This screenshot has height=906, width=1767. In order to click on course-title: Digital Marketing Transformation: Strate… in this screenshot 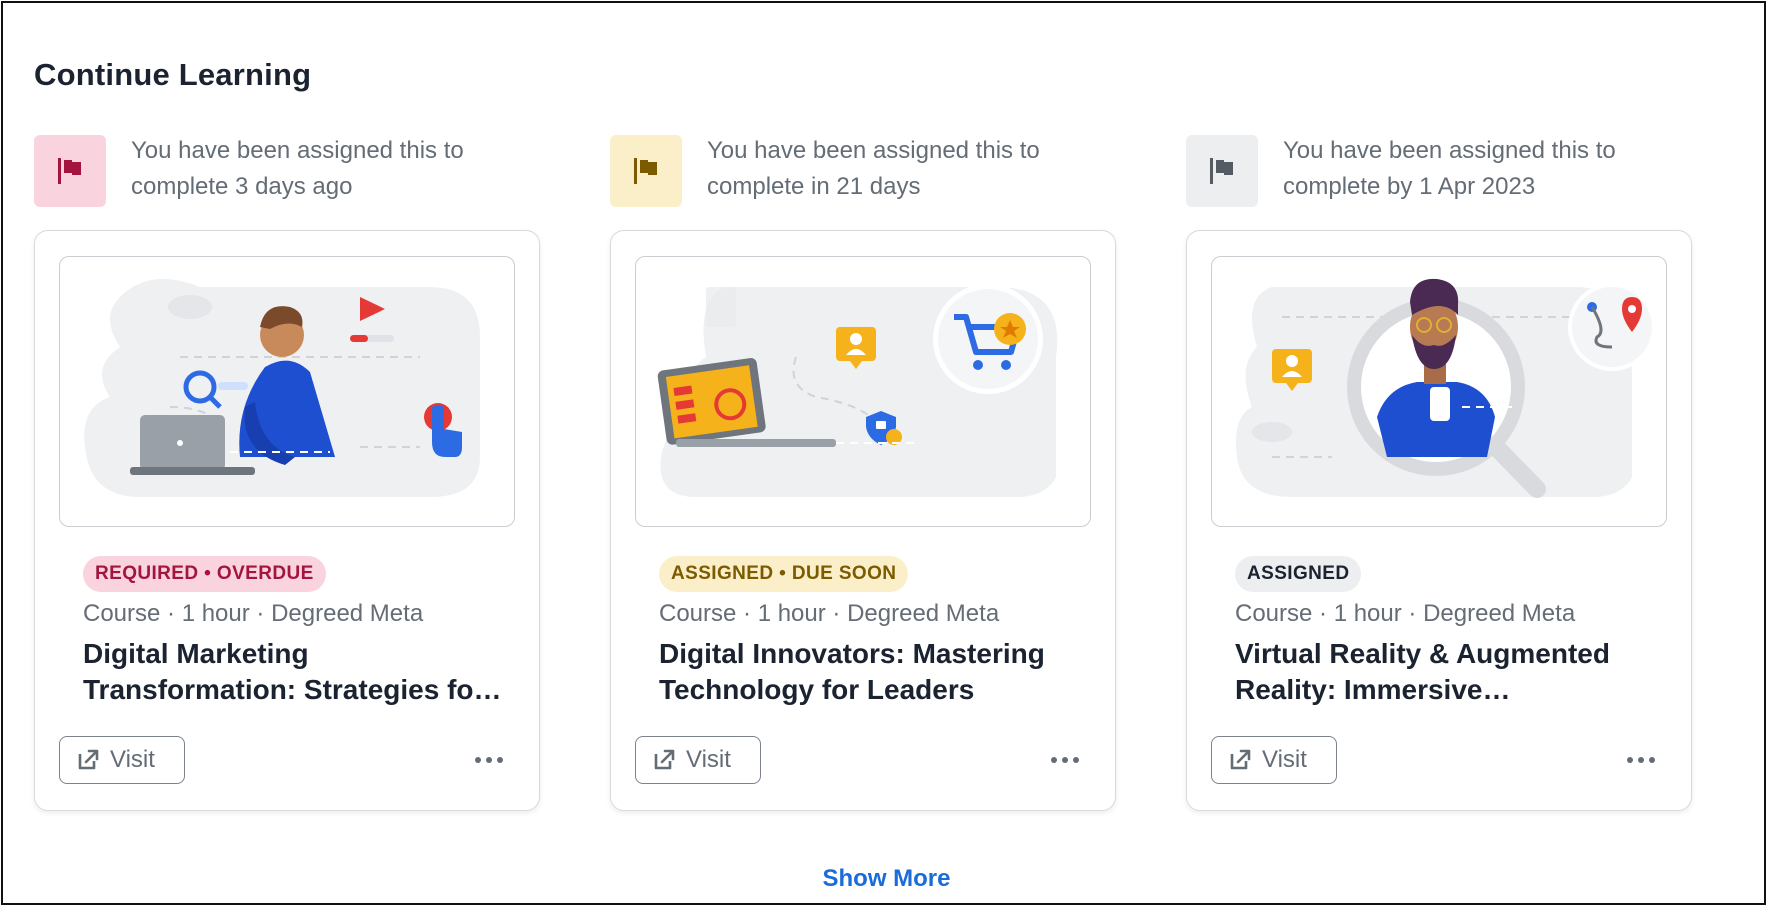, I will do `click(293, 672)`.